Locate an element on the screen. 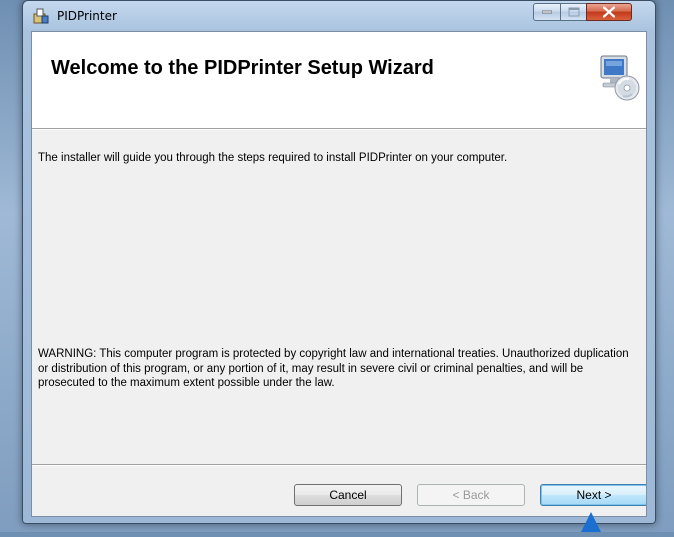 This screenshot has width=674, height=537. maximize-icon is located at coordinates (573, 12).